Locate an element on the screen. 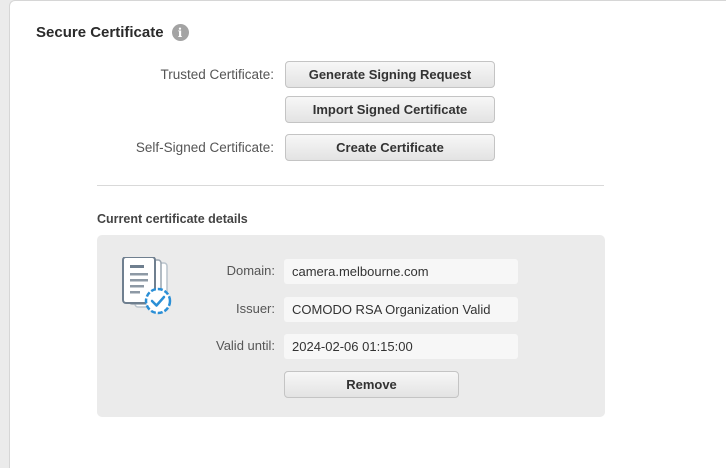  remove-button: Remove is located at coordinates (371, 384).